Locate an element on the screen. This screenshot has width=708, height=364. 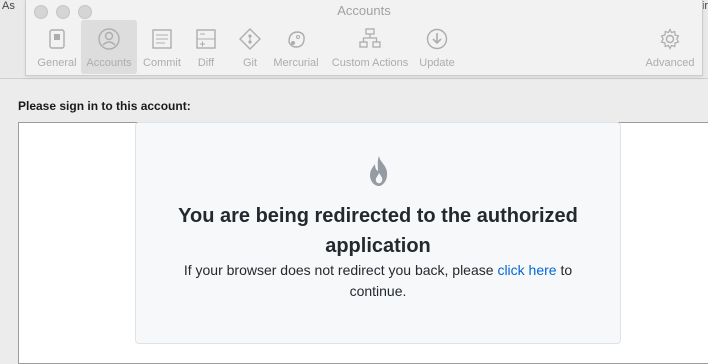
tab-commit: Commit is located at coordinates (162, 47).